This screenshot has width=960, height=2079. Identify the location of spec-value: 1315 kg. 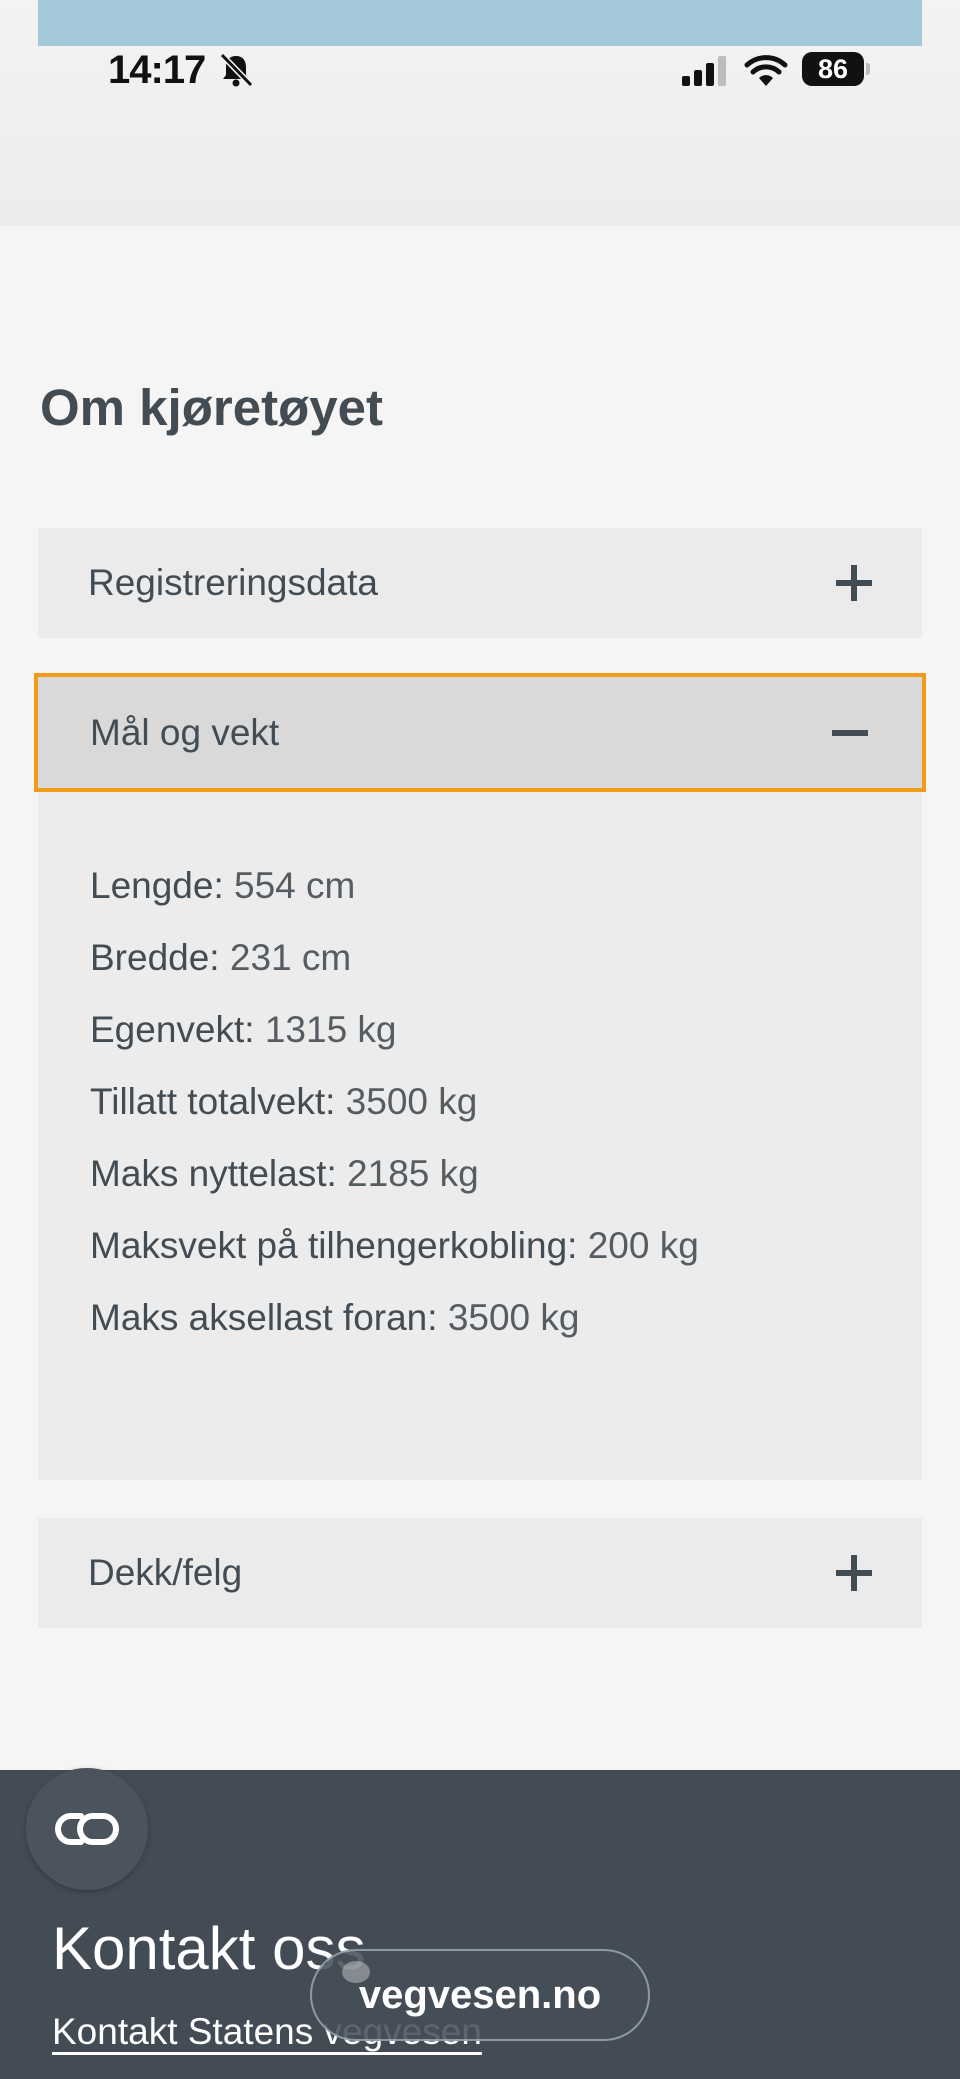
(330, 1029).